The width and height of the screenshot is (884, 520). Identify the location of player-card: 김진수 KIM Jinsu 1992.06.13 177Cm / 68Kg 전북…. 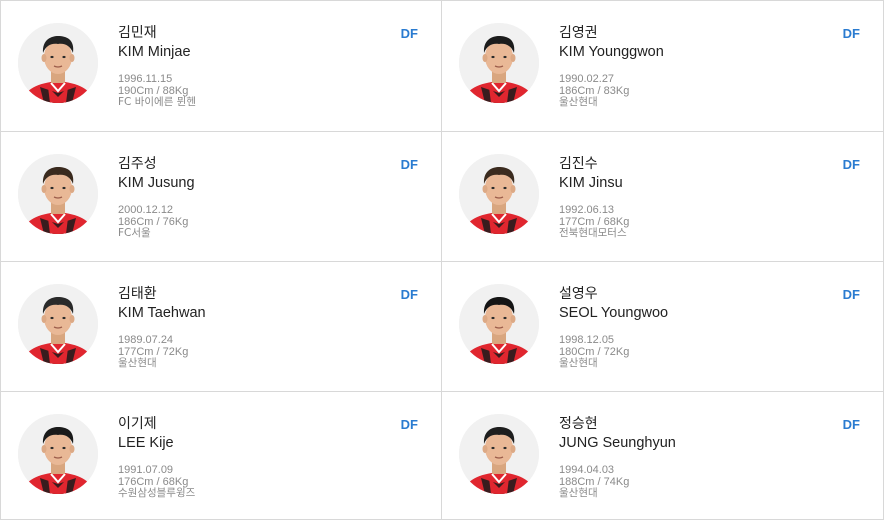
(663, 197).